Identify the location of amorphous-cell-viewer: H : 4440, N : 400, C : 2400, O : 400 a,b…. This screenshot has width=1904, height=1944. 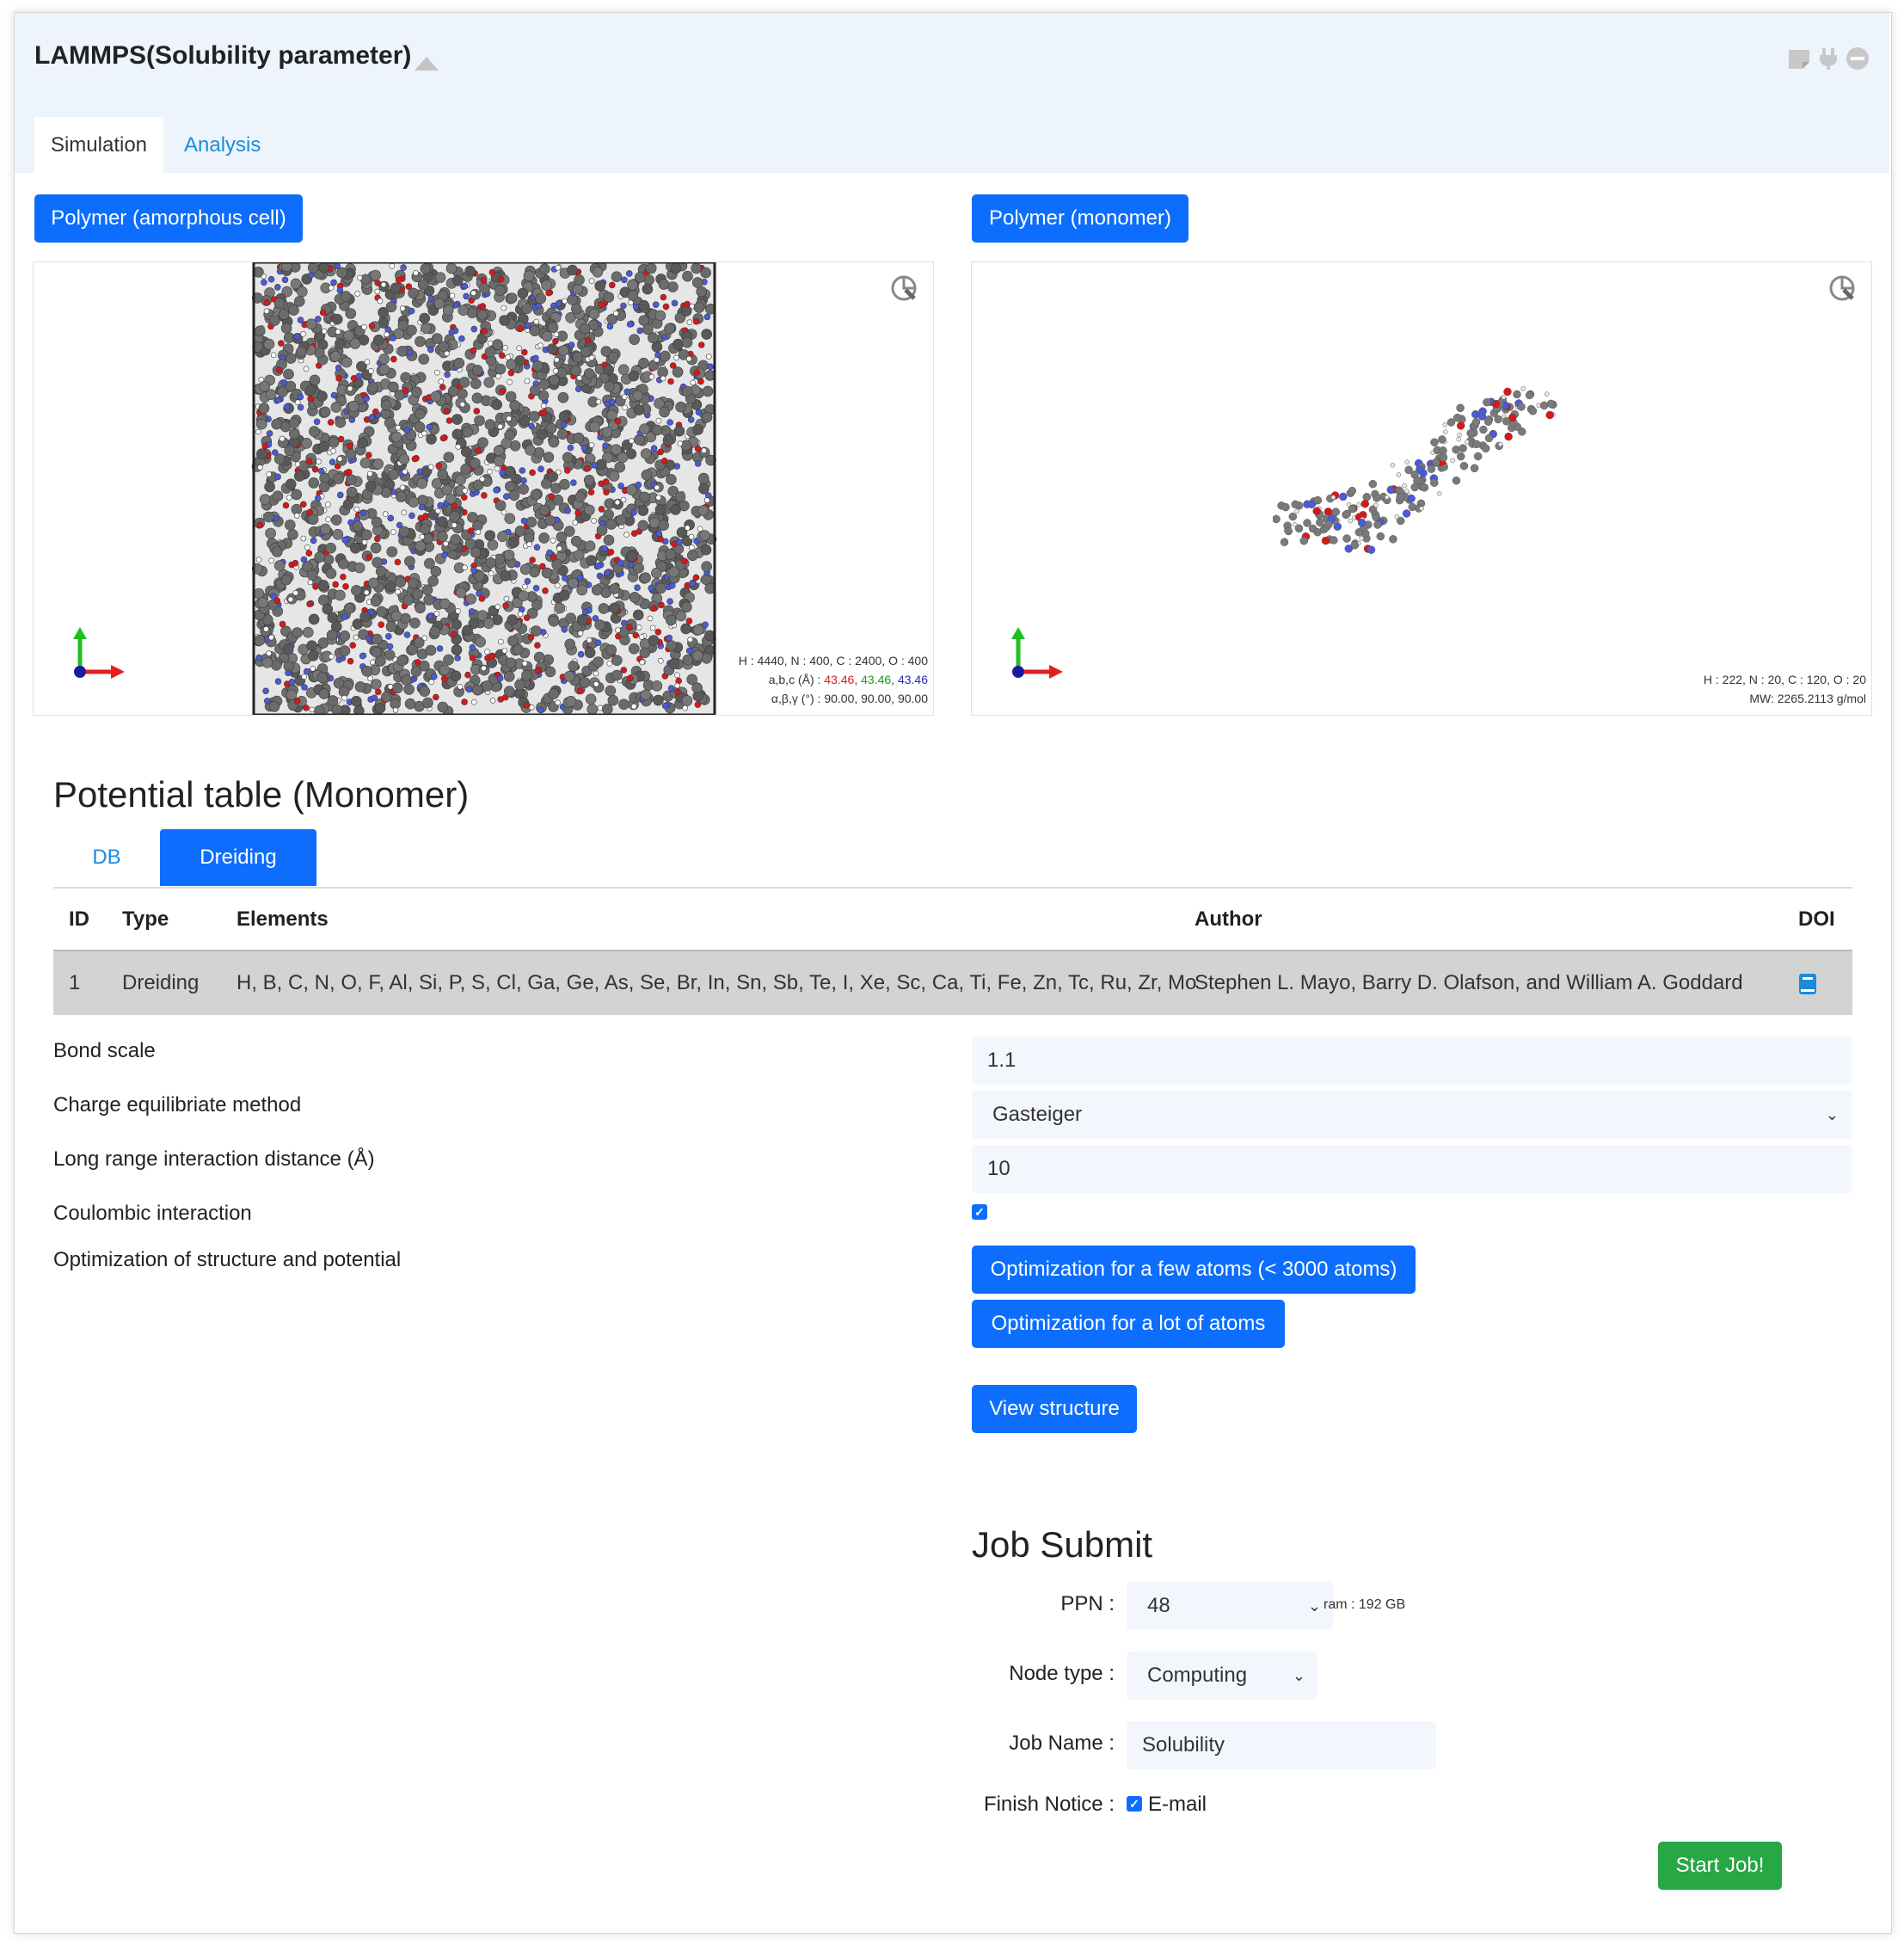
(483, 488).